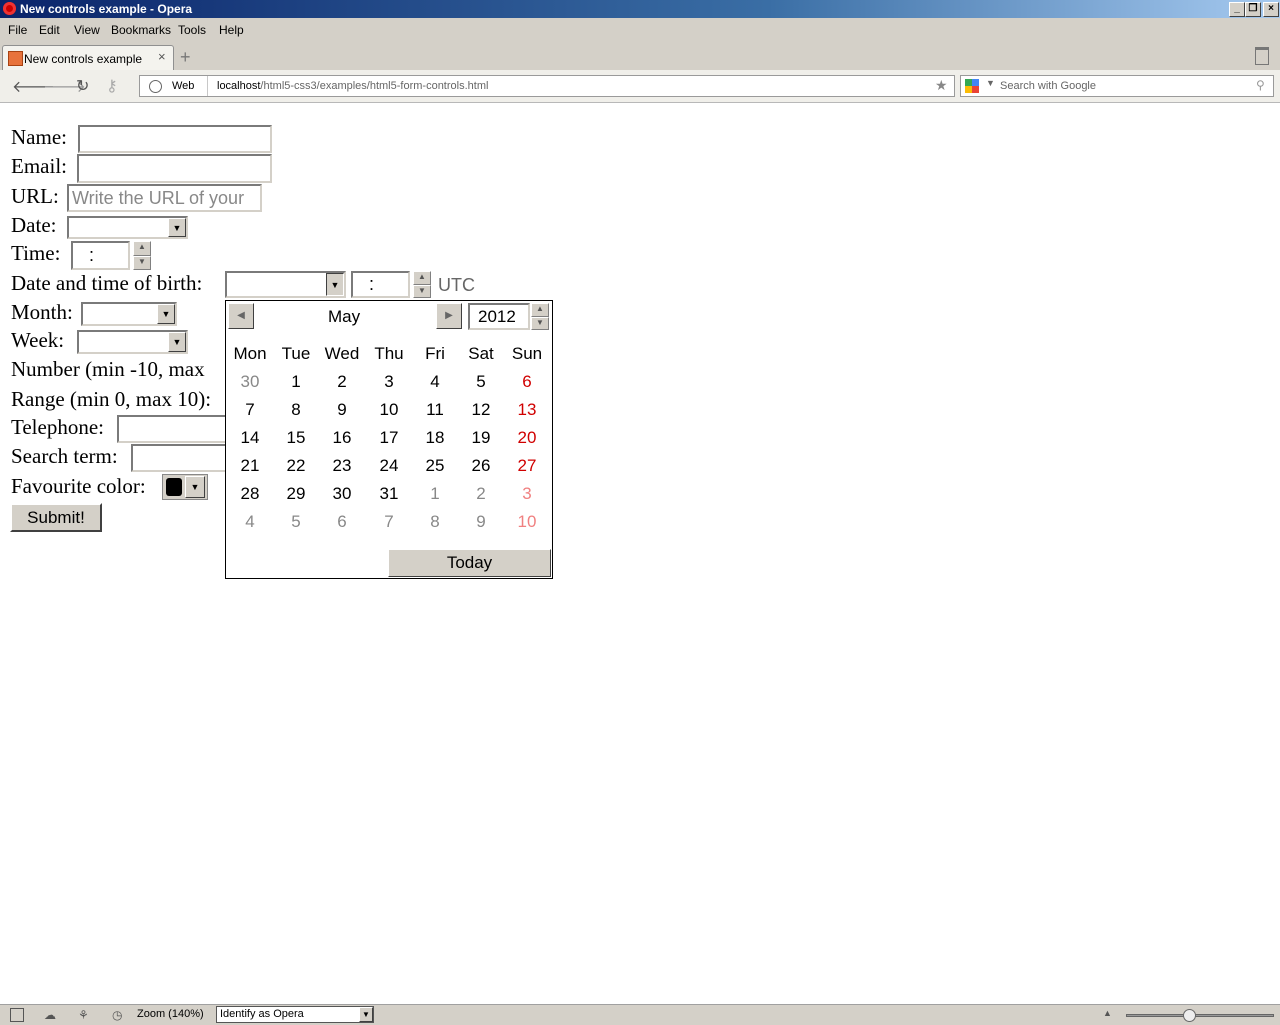  What do you see at coordinates (972, 86) in the screenshot?
I see `google-icon` at bounding box center [972, 86].